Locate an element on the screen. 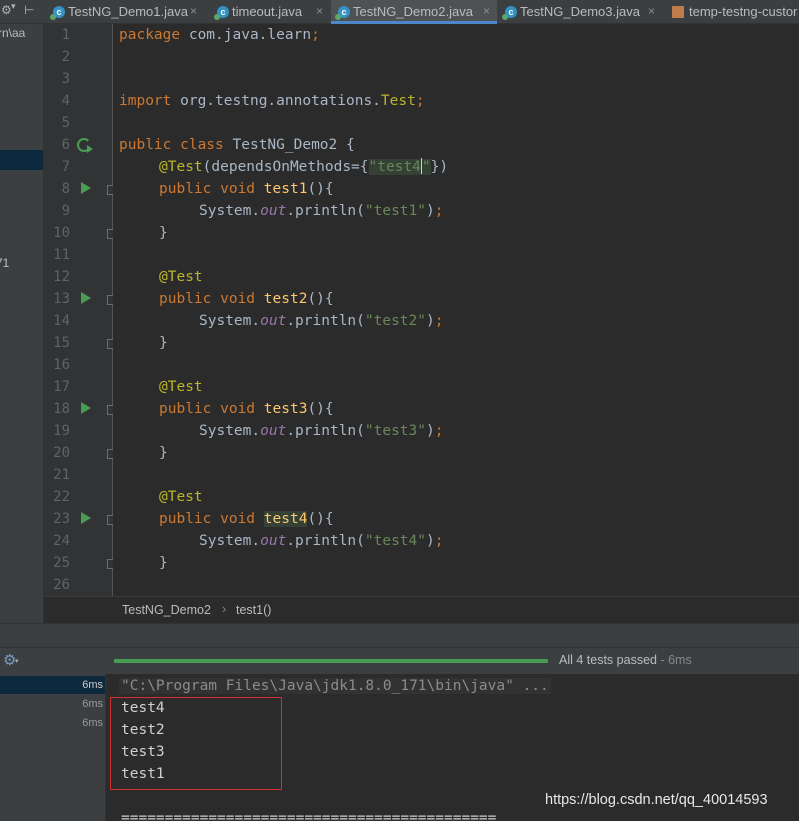 The width and height of the screenshot is (799, 821). panel-splitter is located at coordinates (399, 635).